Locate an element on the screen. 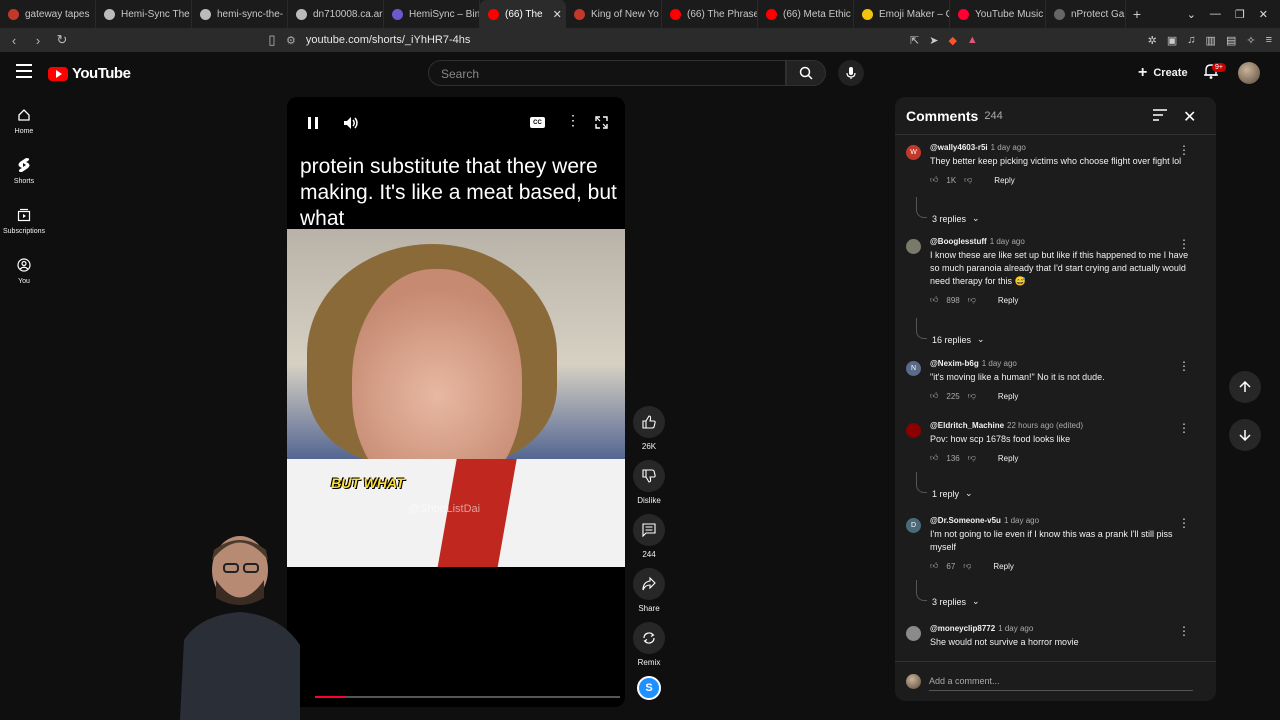 This screenshot has height=720, width=1280. media-icon: ♫ is located at coordinates (1191, 40).